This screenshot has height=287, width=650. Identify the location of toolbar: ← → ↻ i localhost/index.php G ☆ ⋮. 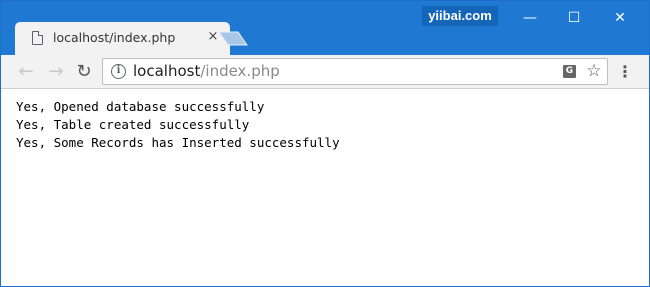
(325, 72).